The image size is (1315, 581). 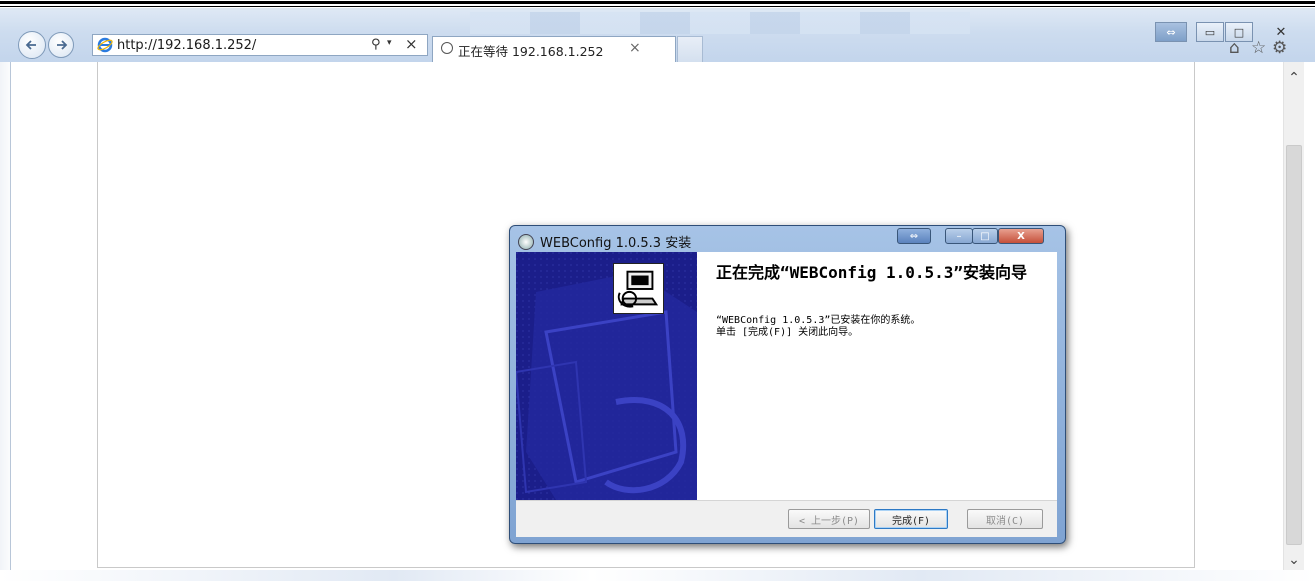 I want to click on chevron-down-icon: ▾, so click(x=389, y=43).